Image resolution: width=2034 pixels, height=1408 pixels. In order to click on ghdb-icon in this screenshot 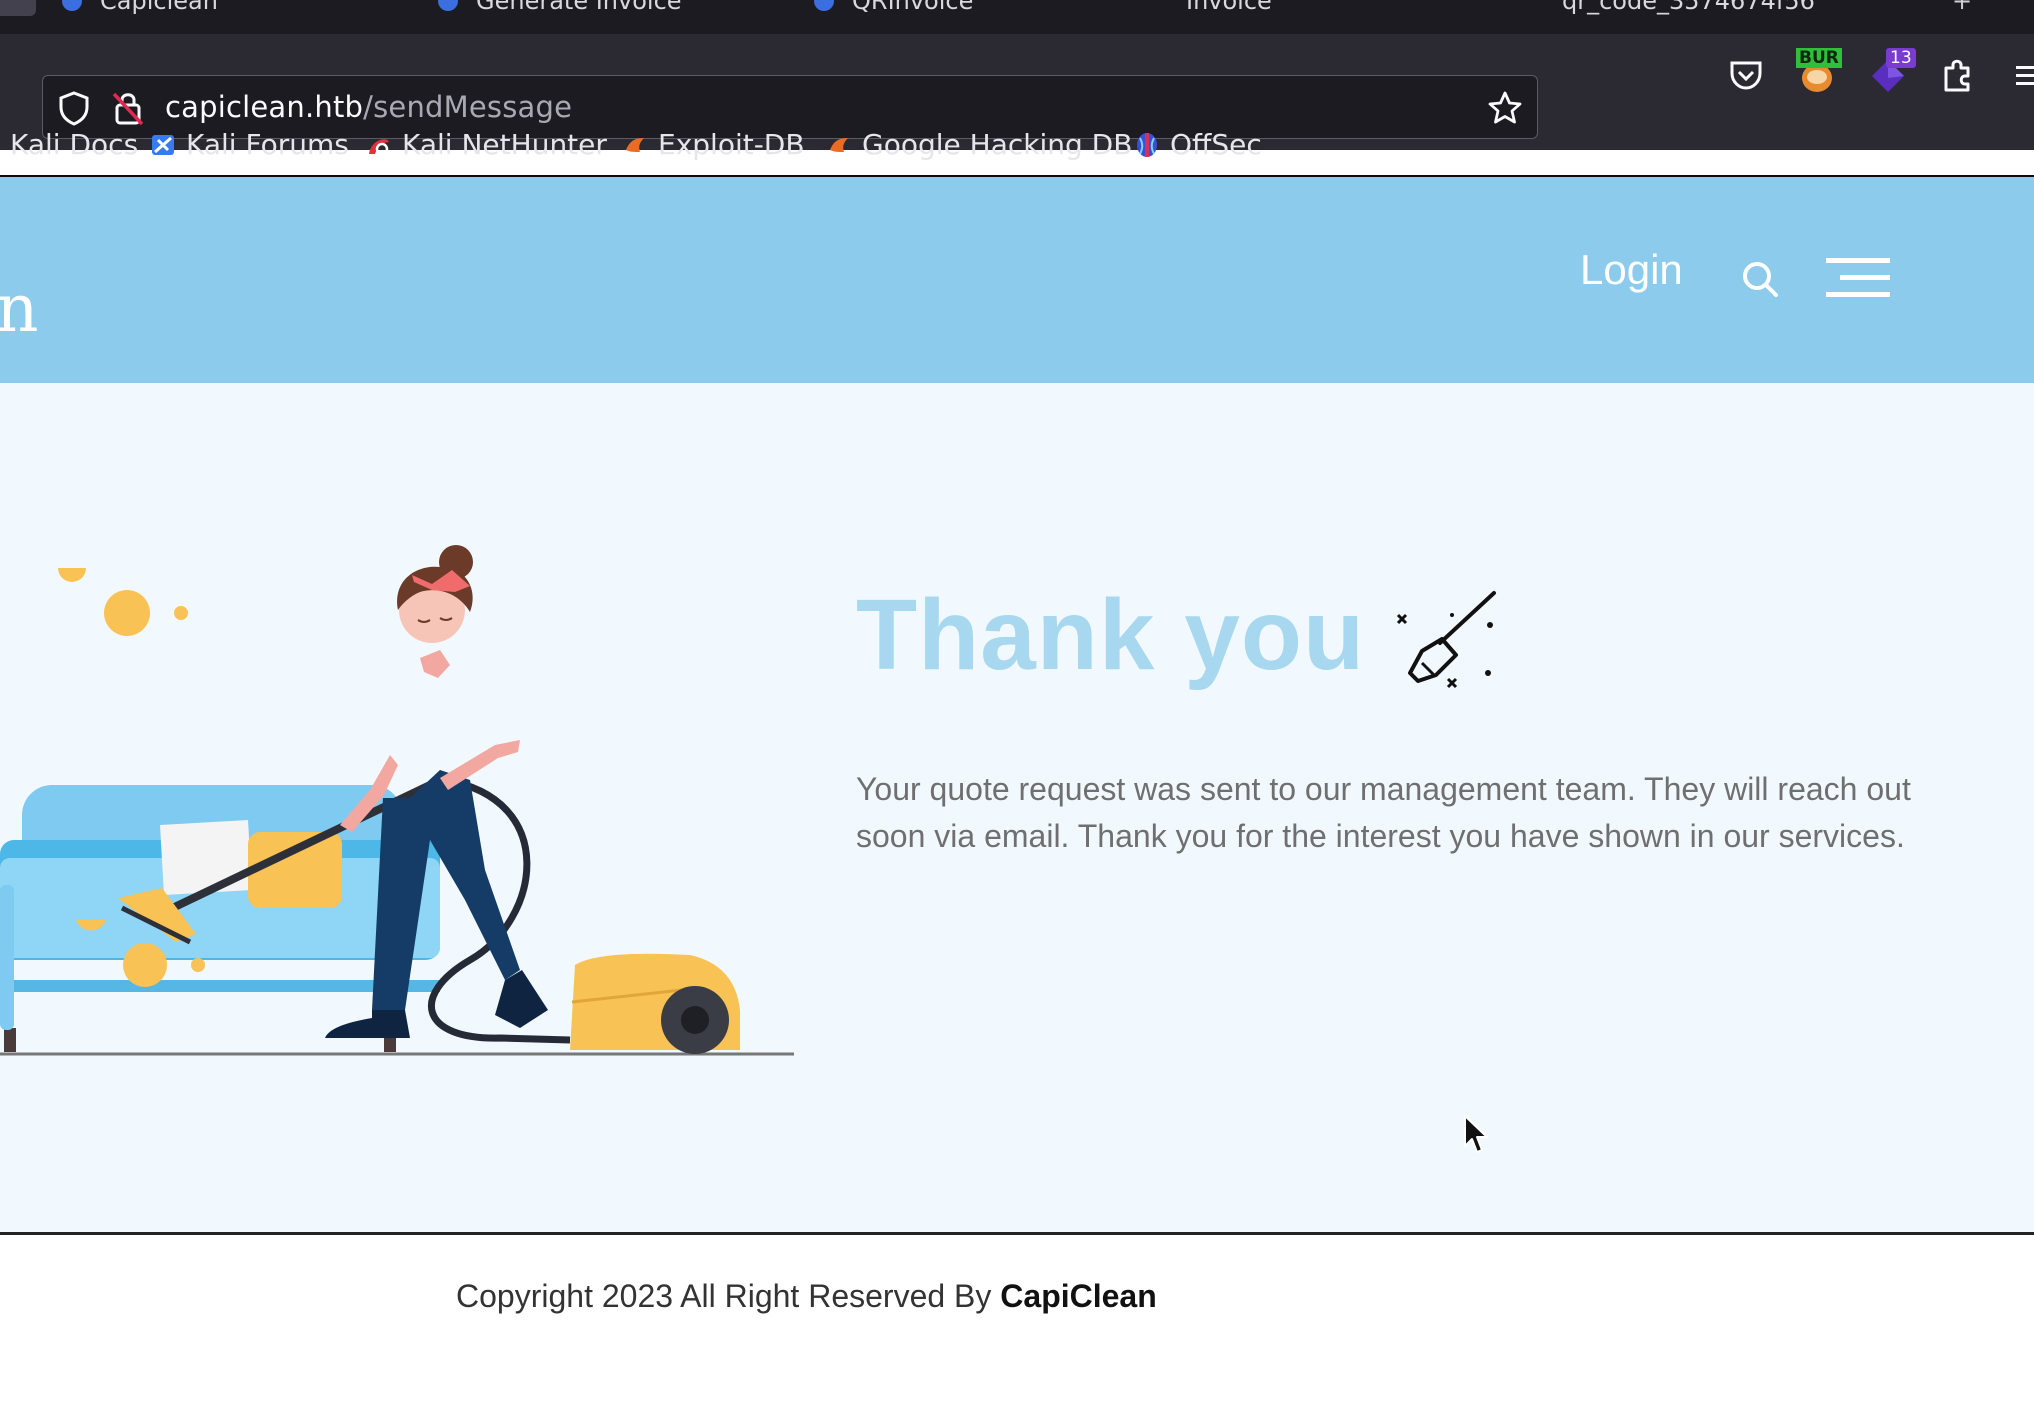, I will do `click(839, 144)`.